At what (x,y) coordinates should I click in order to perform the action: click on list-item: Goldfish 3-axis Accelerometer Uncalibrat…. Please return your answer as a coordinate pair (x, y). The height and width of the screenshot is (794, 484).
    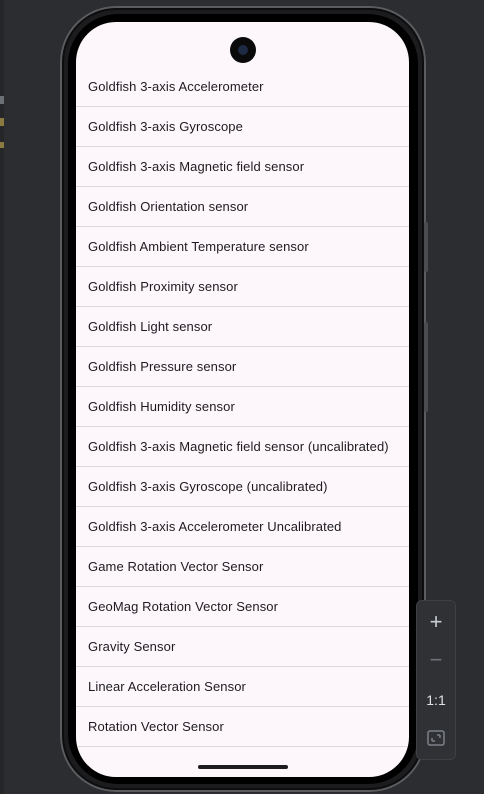
    Looking at the image, I should click on (242, 527).